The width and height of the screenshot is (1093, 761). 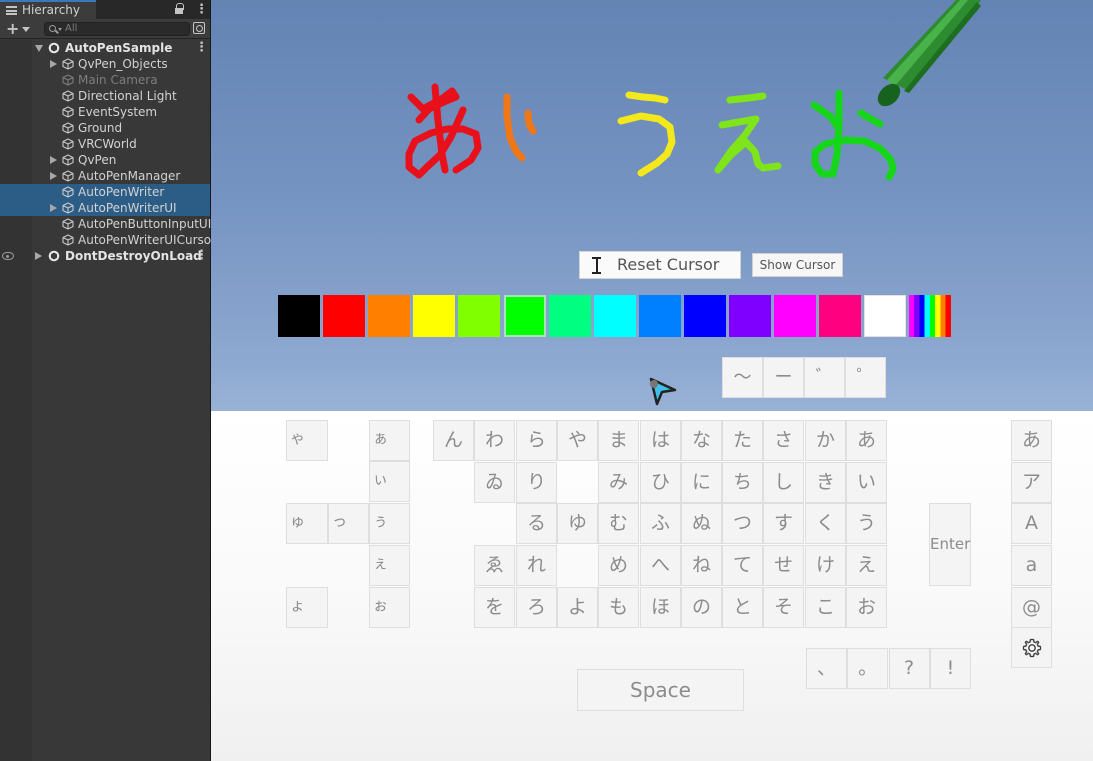 I want to click on kana-key: せ, so click(x=783, y=565).